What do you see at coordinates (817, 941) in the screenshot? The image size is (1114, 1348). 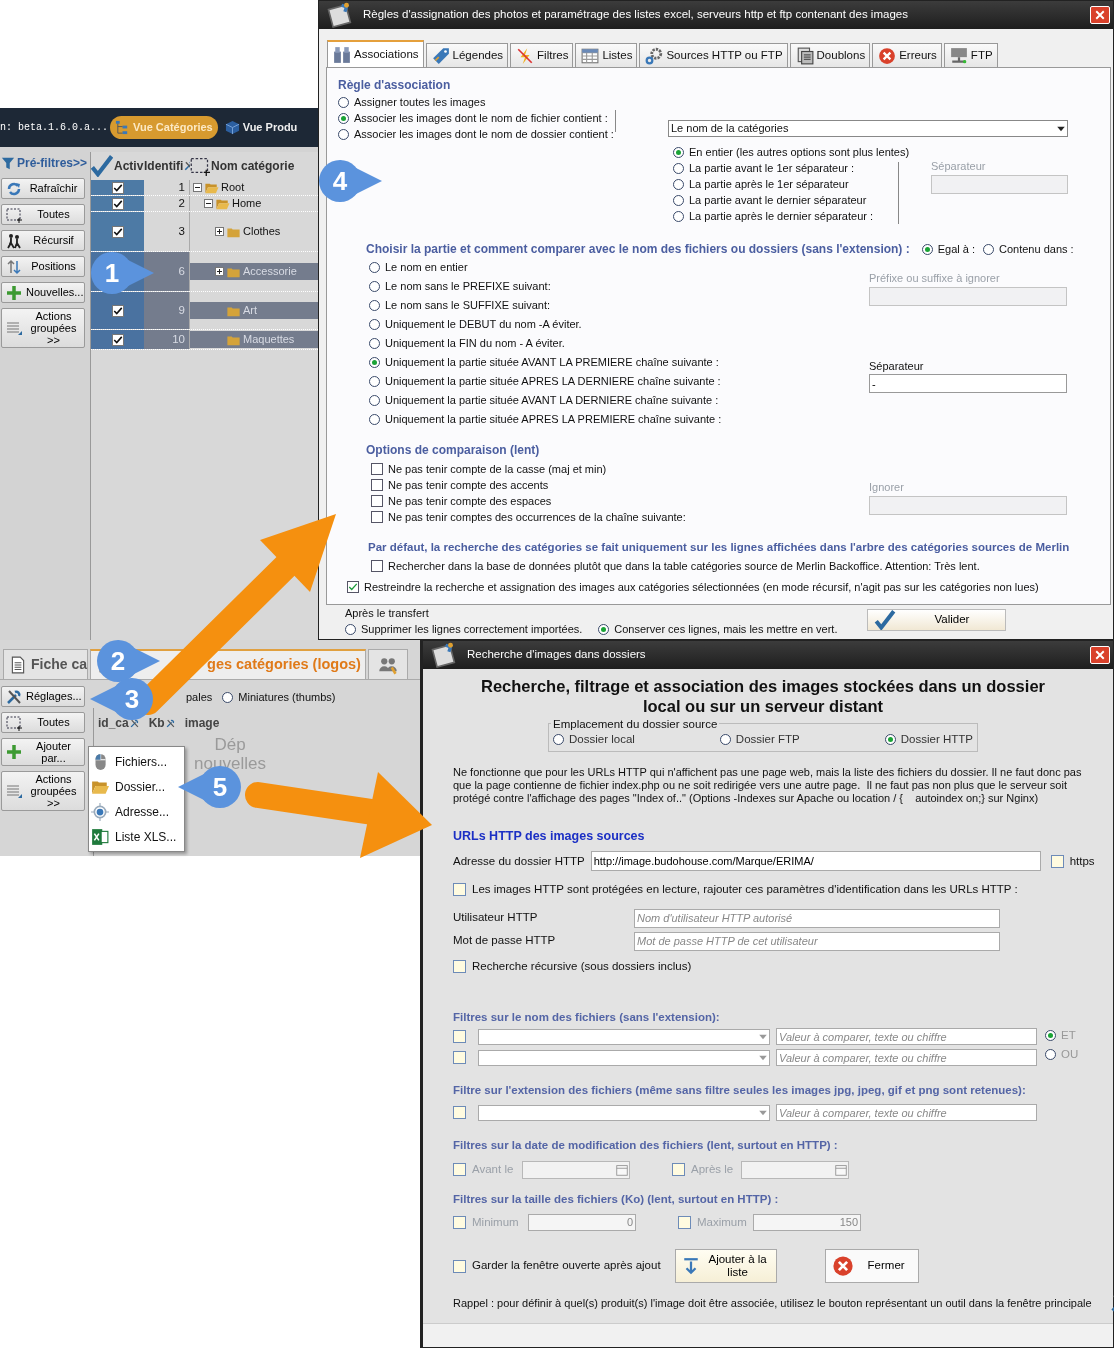 I see `password-field: Mot de passe HTTP de cet utilisateur` at bounding box center [817, 941].